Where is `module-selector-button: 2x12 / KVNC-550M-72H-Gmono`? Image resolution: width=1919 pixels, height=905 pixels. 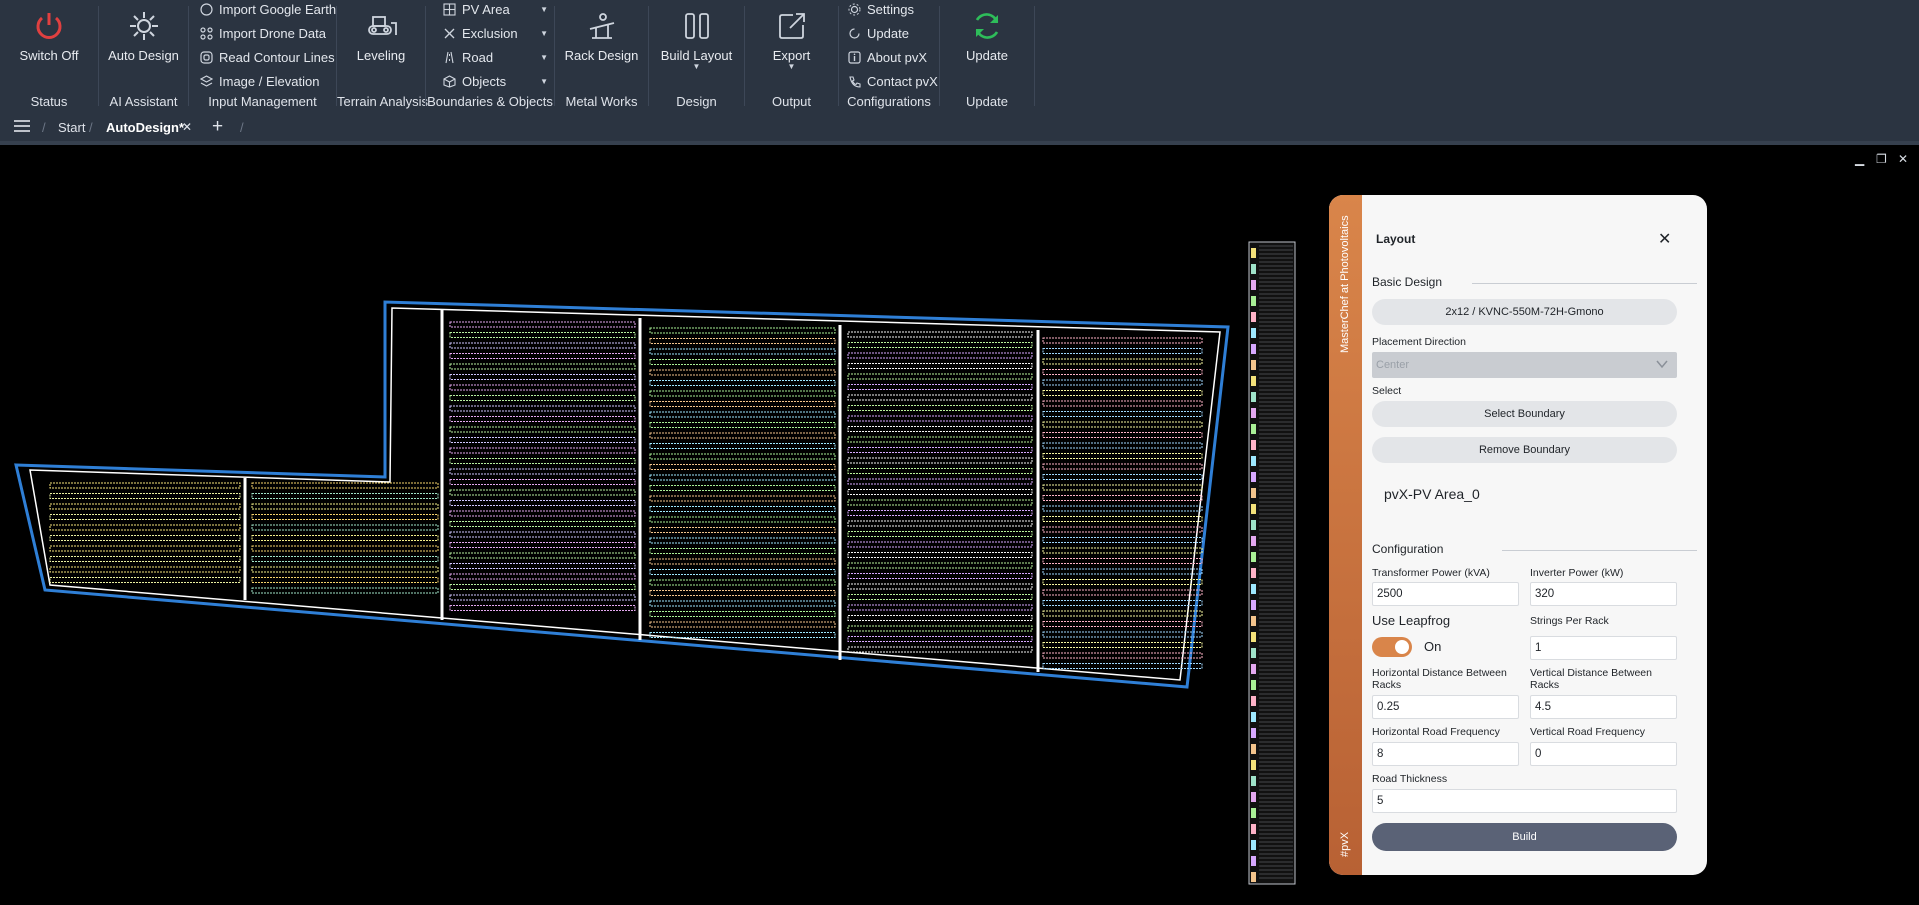 module-selector-button: 2x12 / KVNC-550M-72H-Gmono is located at coordinates (1524, 312).